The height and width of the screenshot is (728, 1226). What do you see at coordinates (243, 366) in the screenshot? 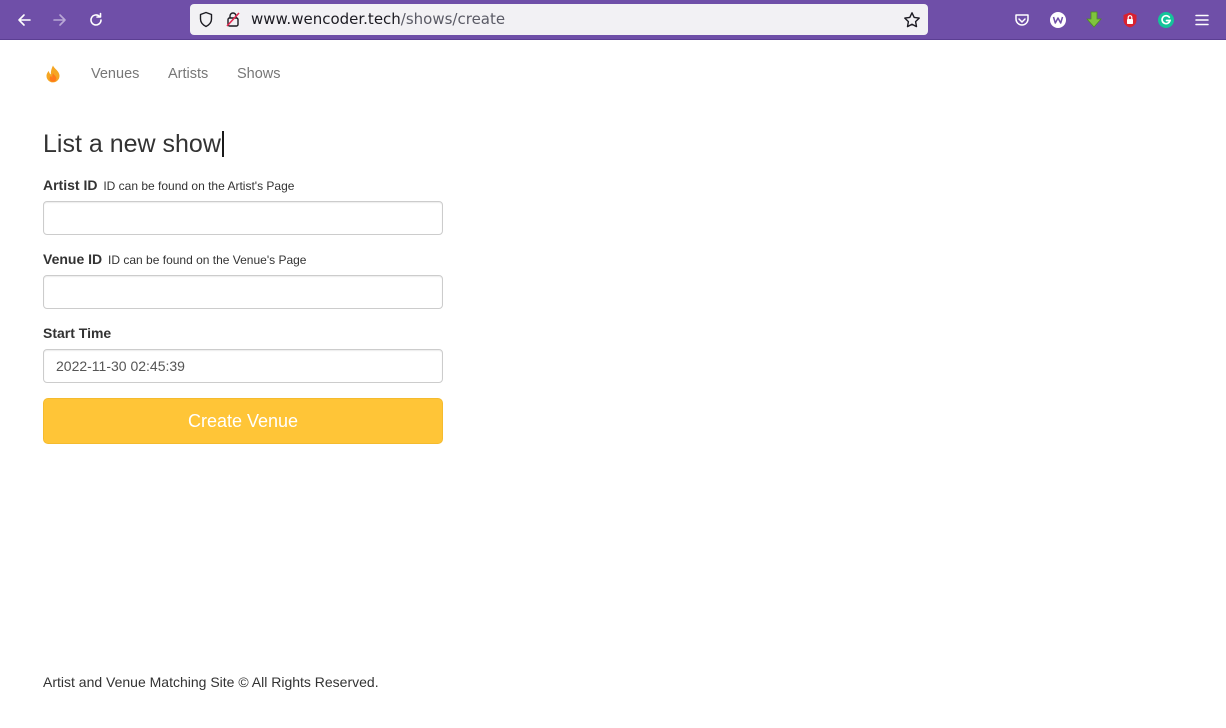
I see `start-time-input` at bounding box center [243, 366].